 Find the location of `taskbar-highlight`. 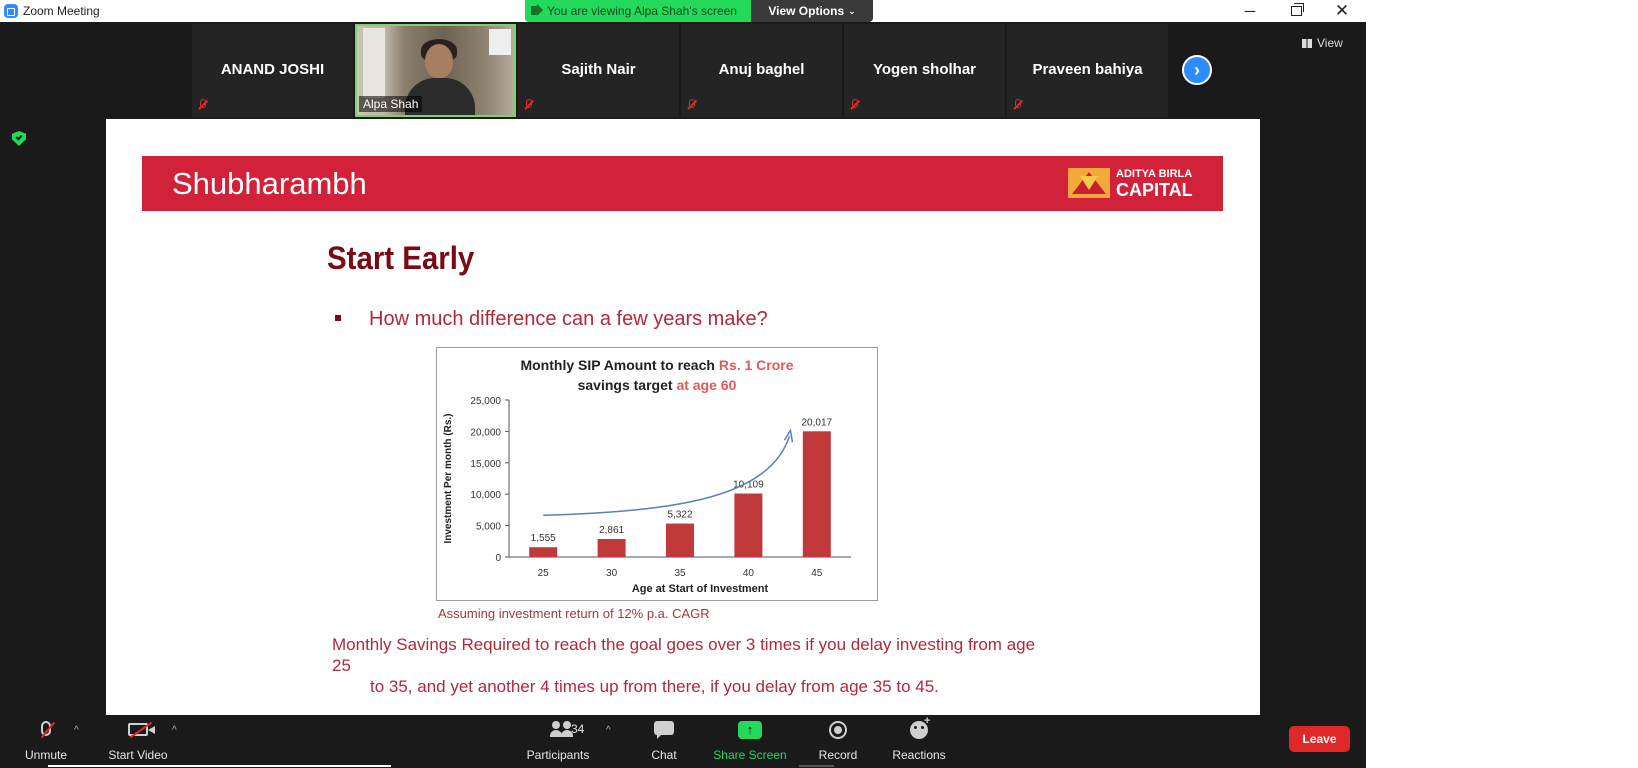

taskbar-highlight is located at coordinates (219, 766).